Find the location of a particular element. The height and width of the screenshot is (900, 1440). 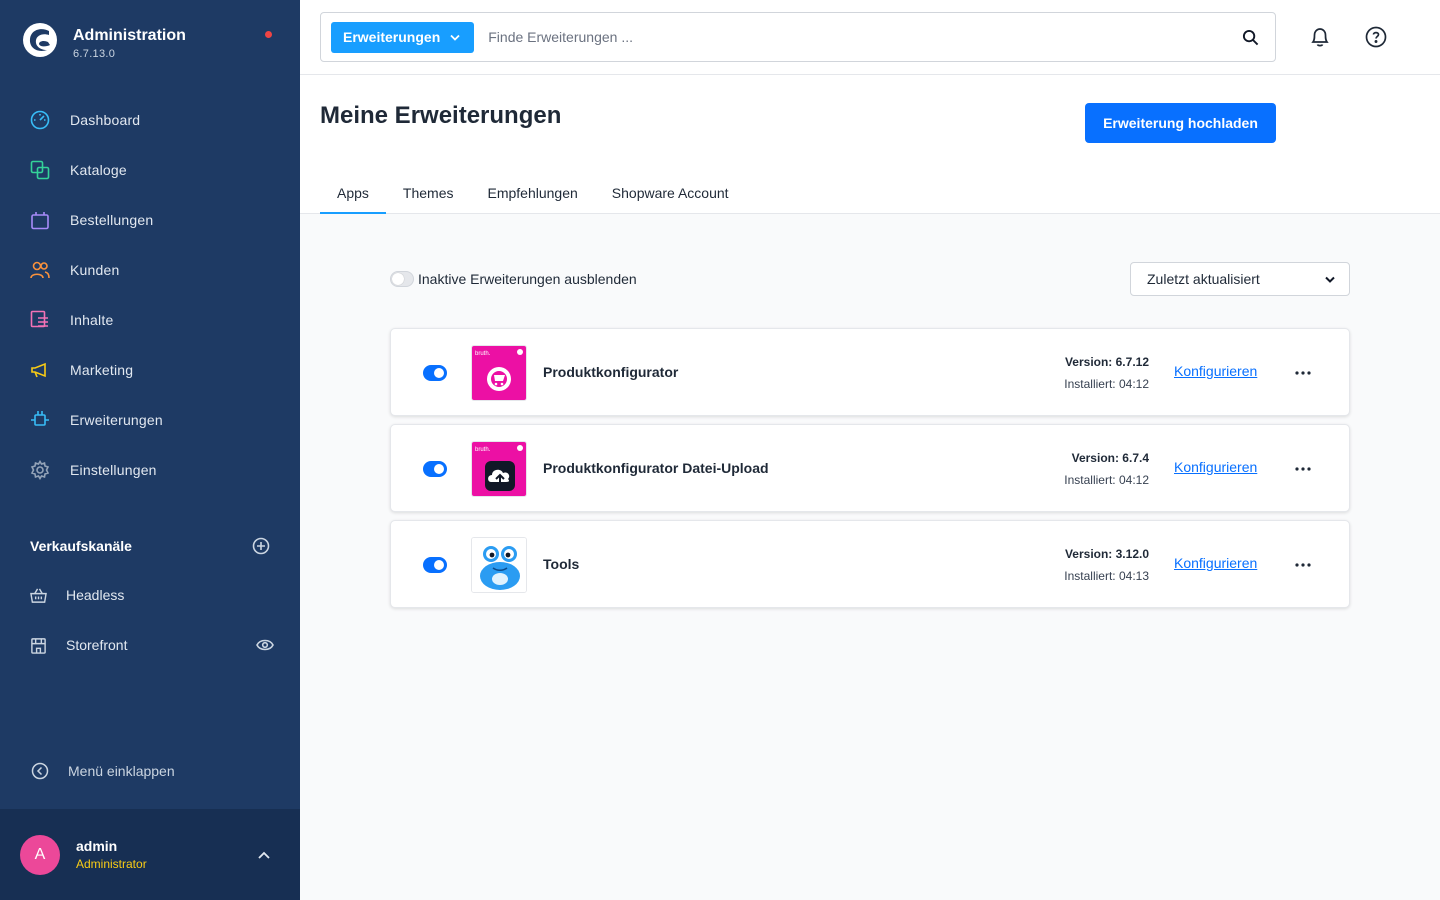

sales-channels-header: Verkaufskanäle is located at coordinates (150, 546).